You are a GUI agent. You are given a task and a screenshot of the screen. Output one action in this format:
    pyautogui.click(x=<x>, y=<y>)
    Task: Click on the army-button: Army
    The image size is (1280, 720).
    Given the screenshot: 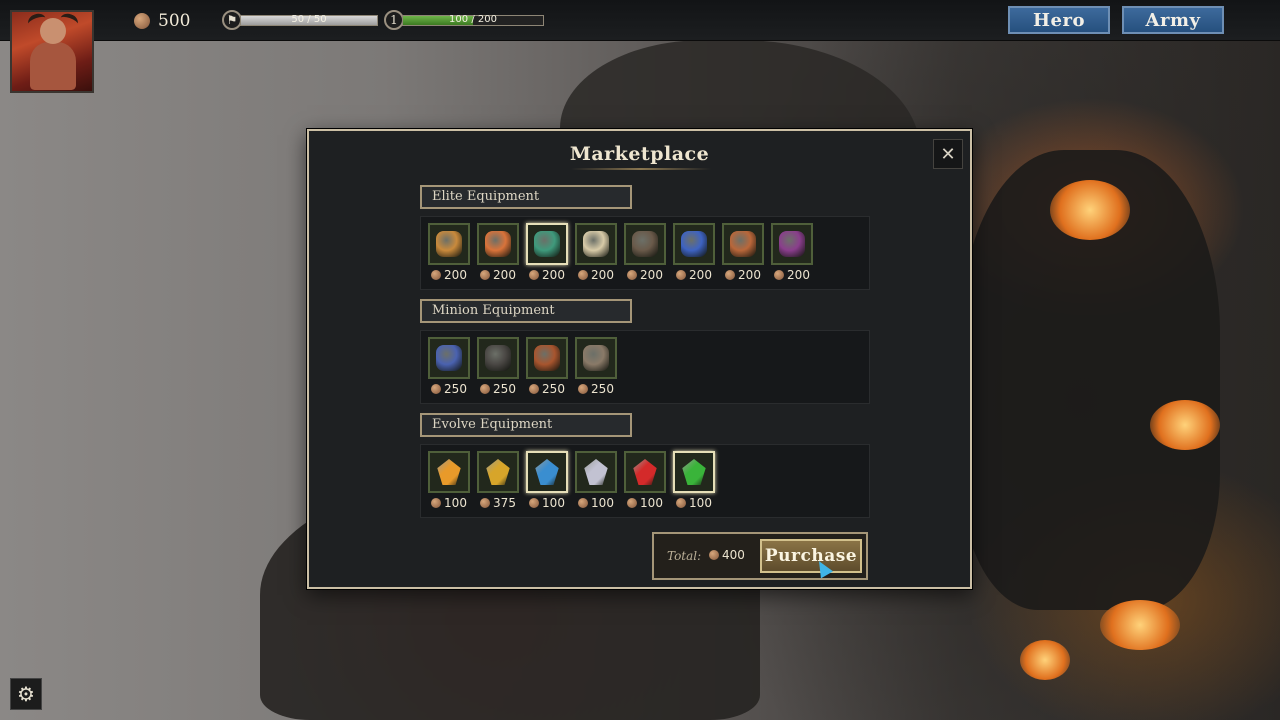 What is the action you would take?
    pyautogui.click(x=1173, y=20)
    